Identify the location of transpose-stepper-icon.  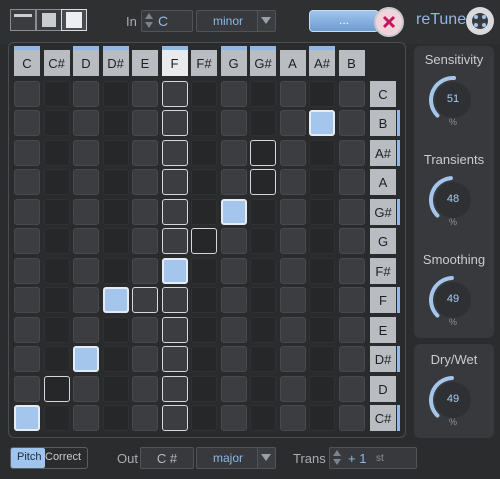
(337, 458).